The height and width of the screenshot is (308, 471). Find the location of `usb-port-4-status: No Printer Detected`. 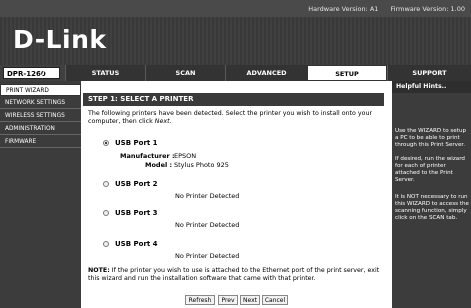

usb-port-4-status: No Printer Detected is located at coordinates (207, 256).